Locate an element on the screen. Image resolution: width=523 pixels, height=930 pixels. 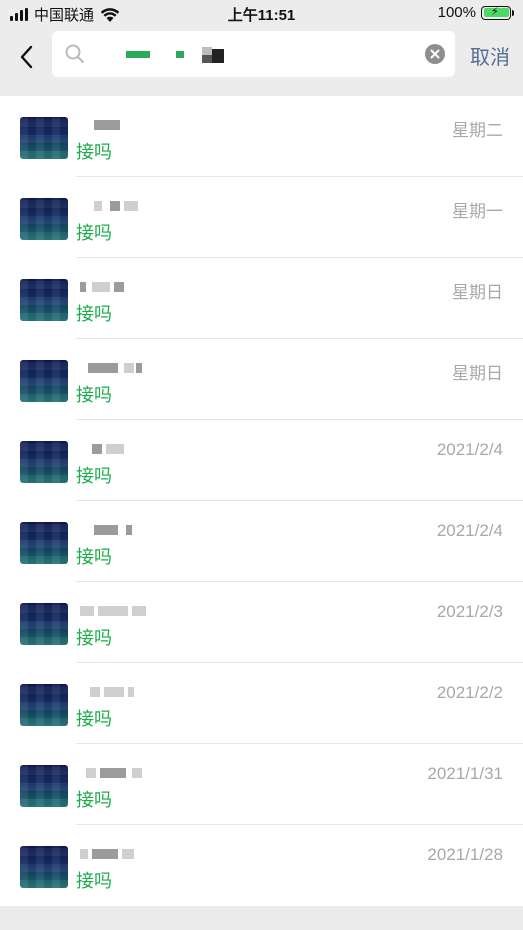
message-time: 2021/2/3 is located at coordinates (469, 611).